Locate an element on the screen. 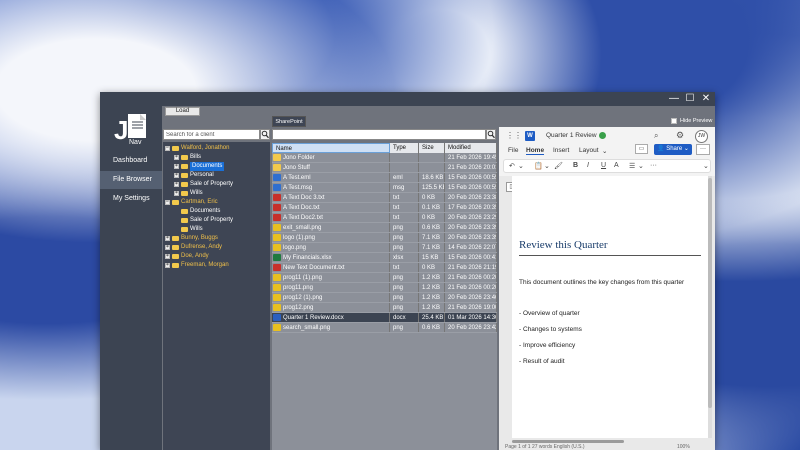 The width and height of the screenshot is (800, 450). table-row: A Text Doc2.txt txt 0 KB 20 Feb 2026 23:29 is located at coordinates (384, 218).